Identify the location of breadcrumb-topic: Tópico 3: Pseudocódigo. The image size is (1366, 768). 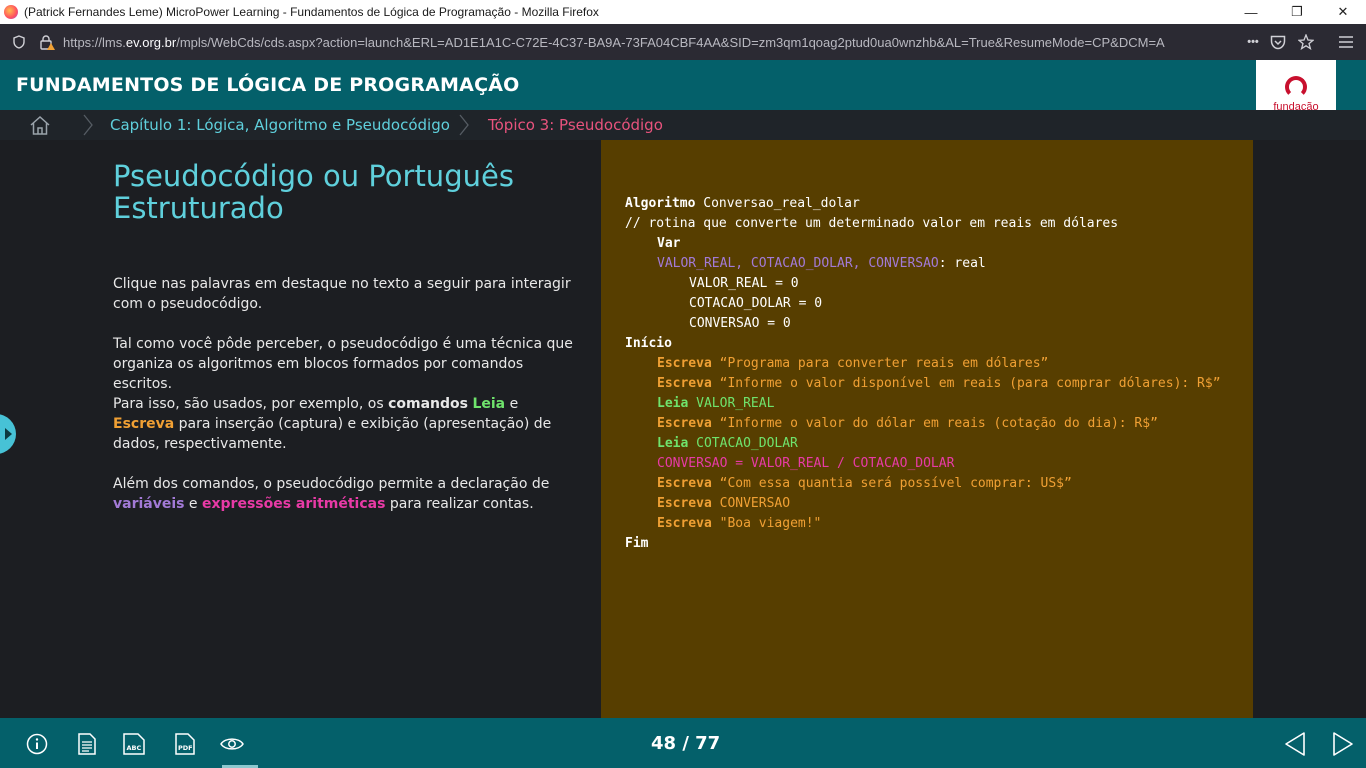
(575, 125).